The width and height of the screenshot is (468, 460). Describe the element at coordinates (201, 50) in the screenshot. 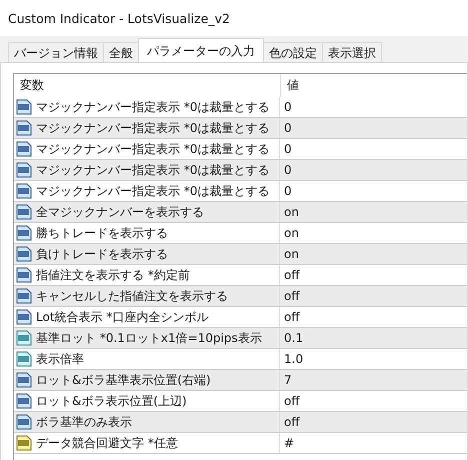

I see `tab: パラメーターの入力` at that location.